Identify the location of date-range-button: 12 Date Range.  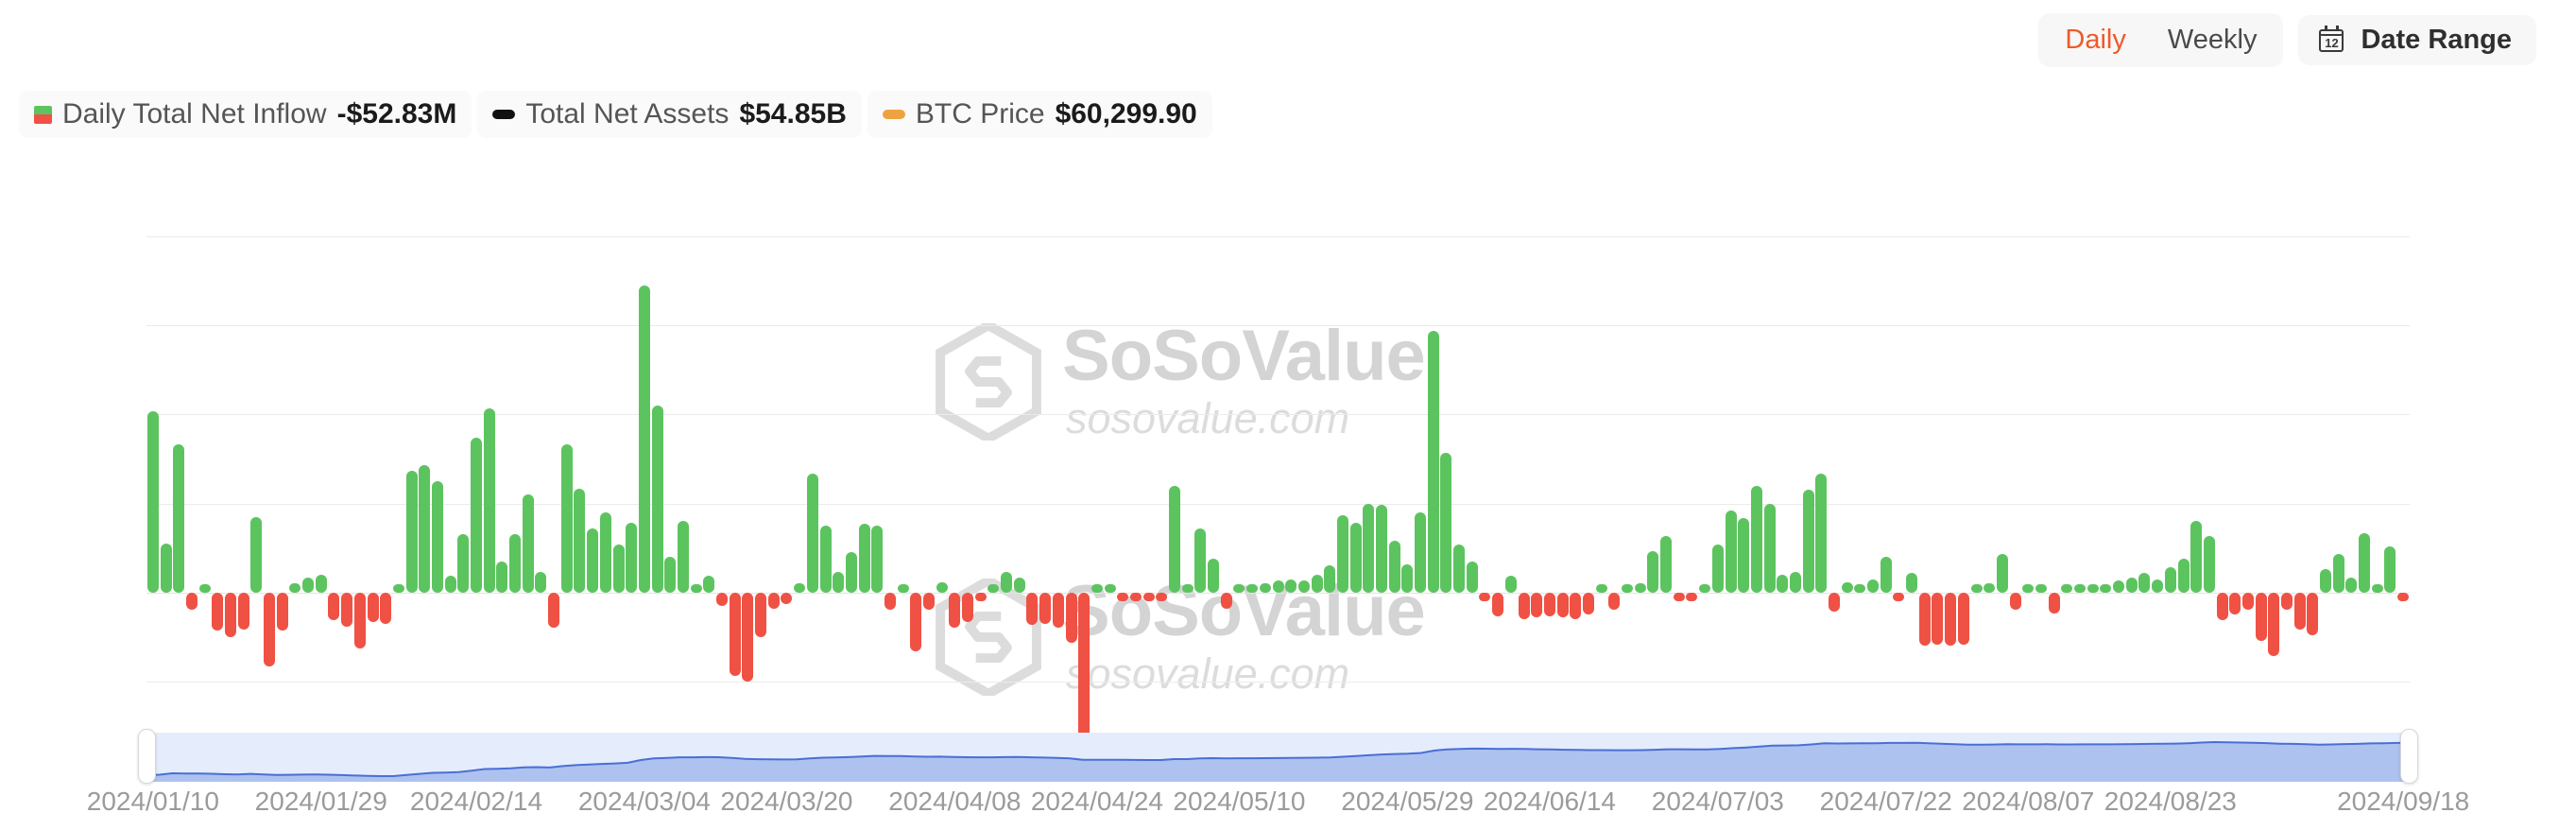
(2417, 41).